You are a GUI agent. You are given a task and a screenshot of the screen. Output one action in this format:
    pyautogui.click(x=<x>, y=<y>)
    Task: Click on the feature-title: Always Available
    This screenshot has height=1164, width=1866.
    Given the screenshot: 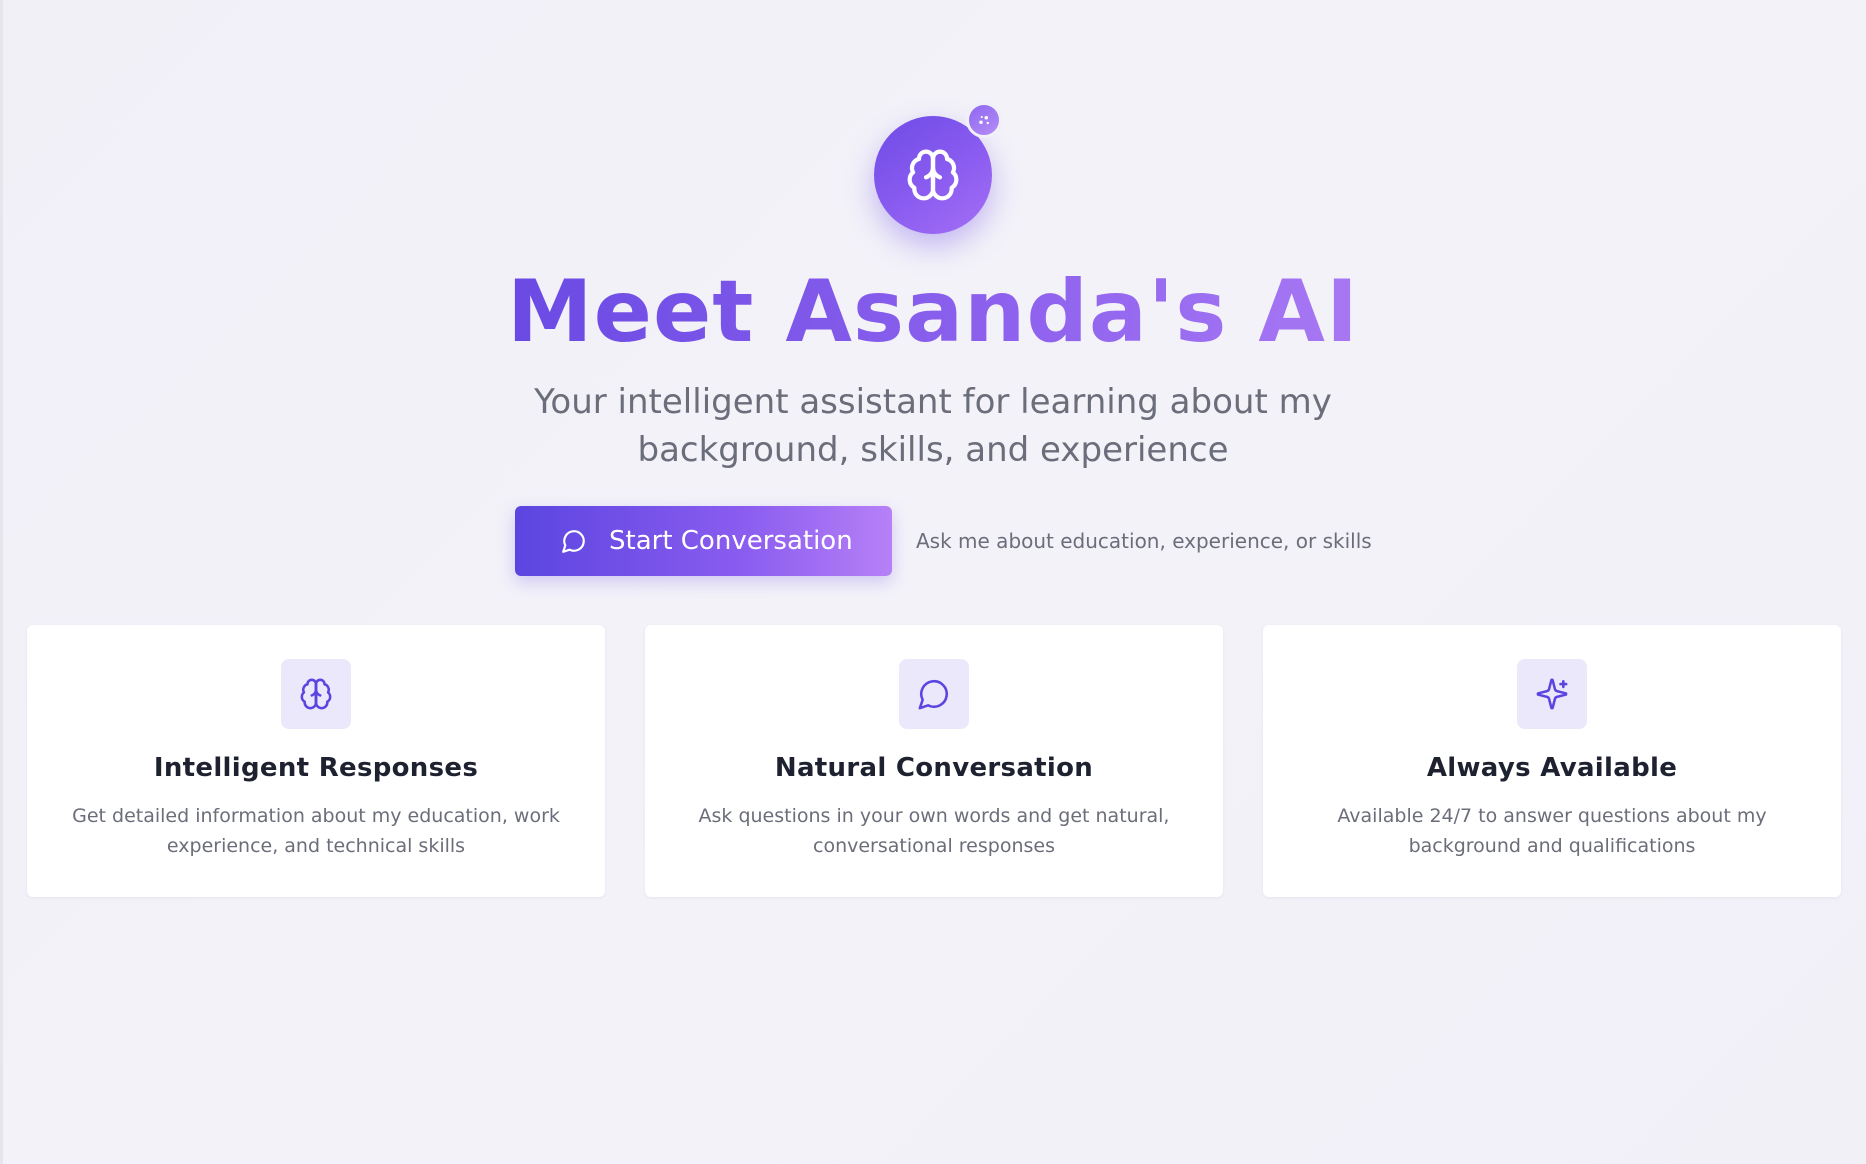 What is the action you would take?
    pyautogui.click(x=1552, y=768)
    